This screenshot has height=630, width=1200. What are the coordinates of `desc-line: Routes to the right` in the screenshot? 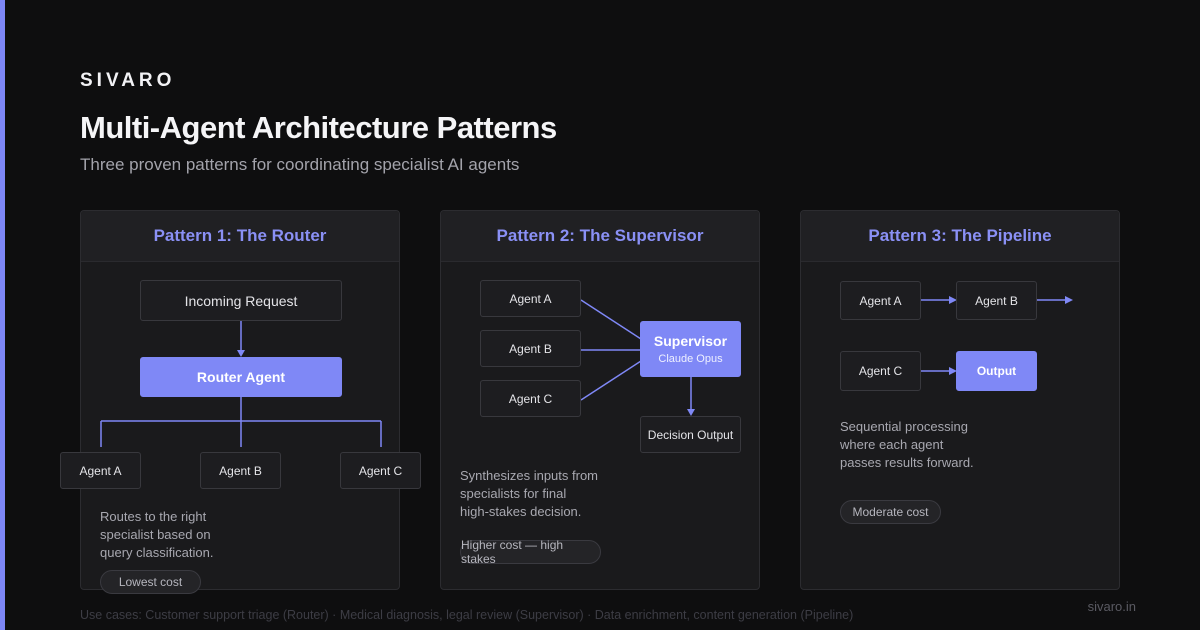 It's located at (153, 516).